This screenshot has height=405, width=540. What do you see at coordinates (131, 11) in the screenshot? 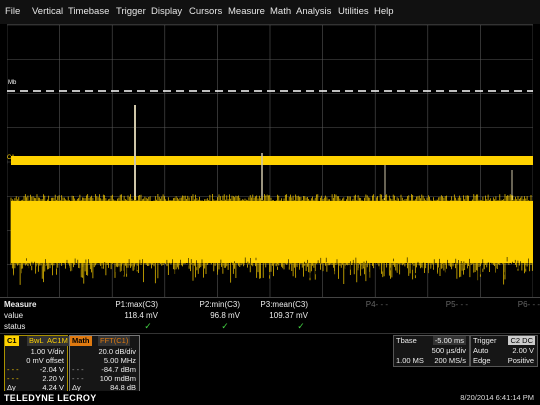
I see `menu-trigger: Trigger` at bounding box center [131, 11].